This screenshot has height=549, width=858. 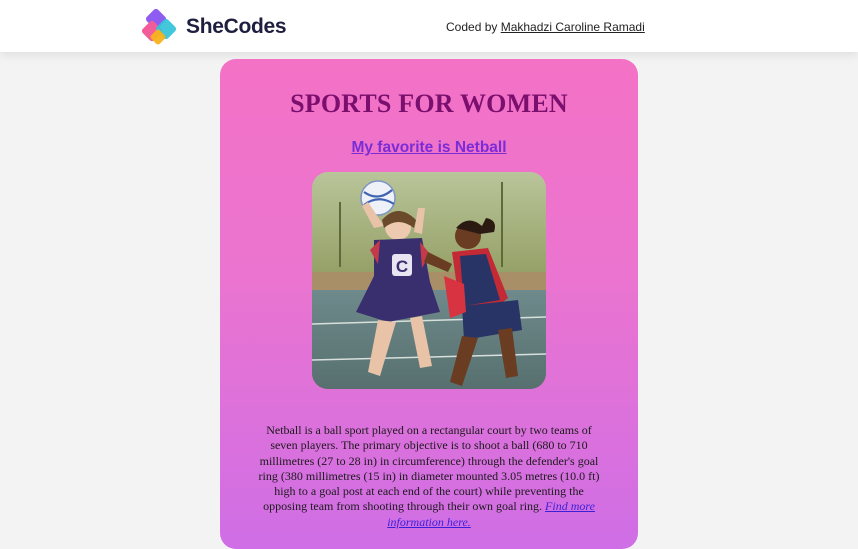 I want to click on page-title: SPORTS FOR WOMEN, so click(x=429, y=103).